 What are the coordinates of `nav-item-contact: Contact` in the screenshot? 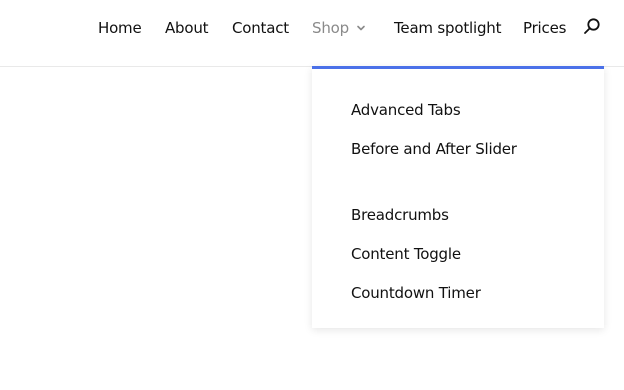 It's located at (260, 28).